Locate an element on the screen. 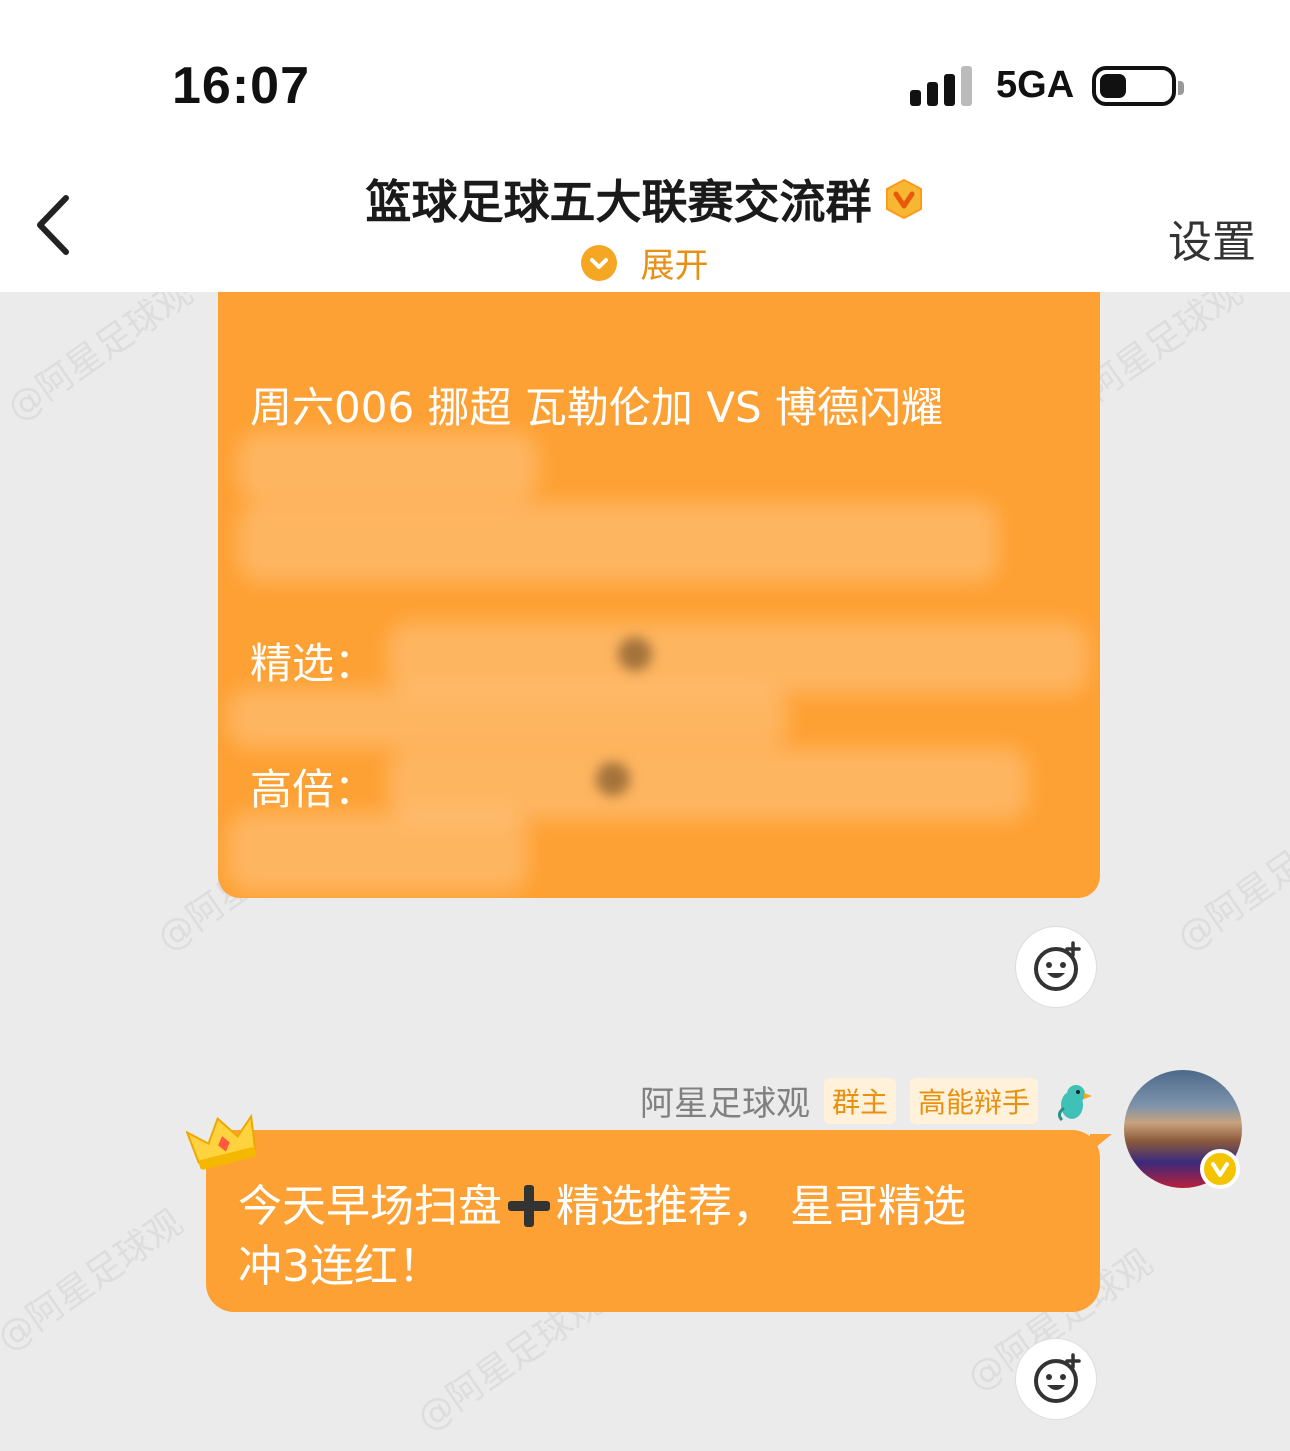 The image size is (1290, 1451). message-bubble: 今天早场扫盘 精选推荐， 星哥精选 冲3连红！ is located at coordinates (653, 1221).